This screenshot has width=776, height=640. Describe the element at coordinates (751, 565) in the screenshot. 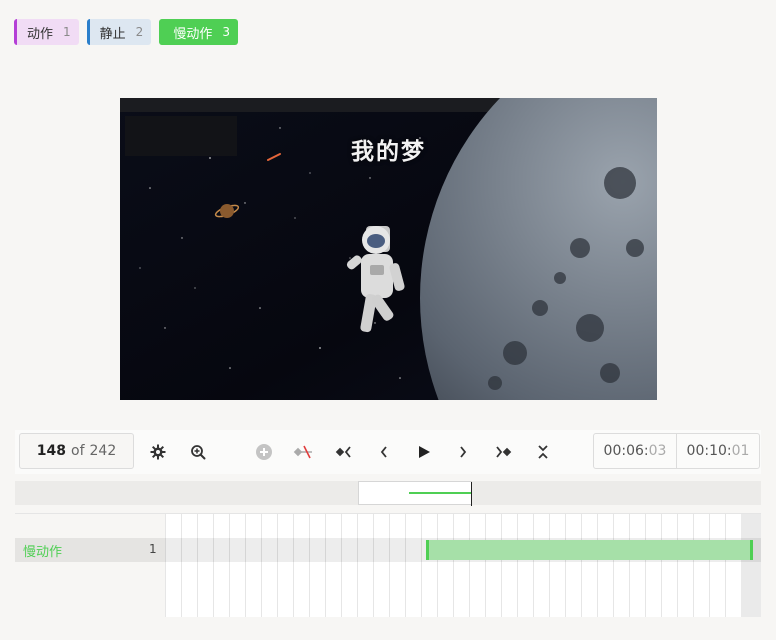

I see `timeline-scrollbar` at that location.